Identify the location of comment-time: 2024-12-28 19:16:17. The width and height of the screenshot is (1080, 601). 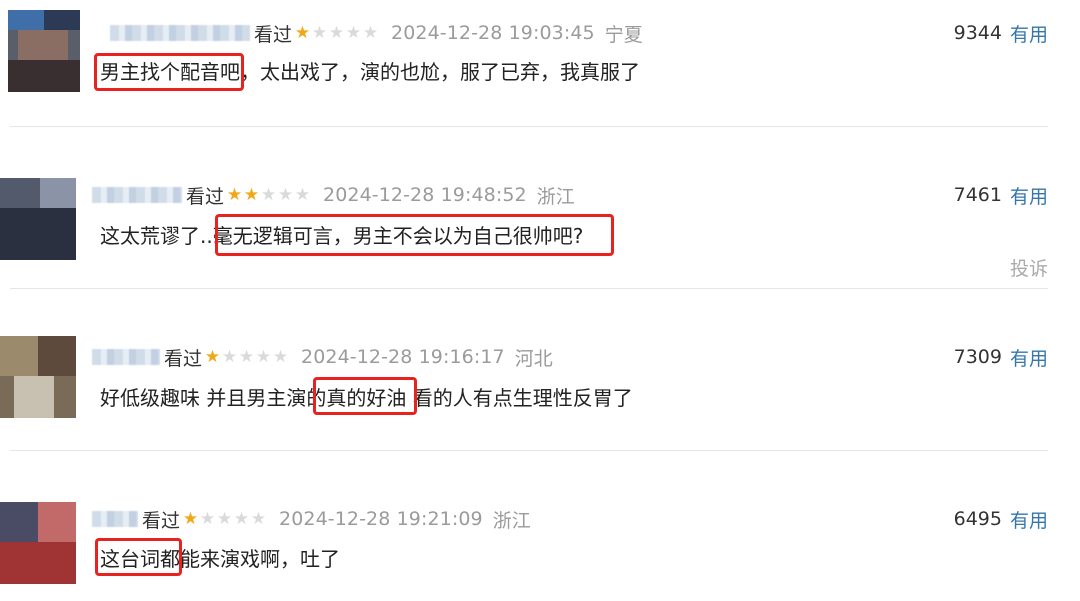
(403, 357).